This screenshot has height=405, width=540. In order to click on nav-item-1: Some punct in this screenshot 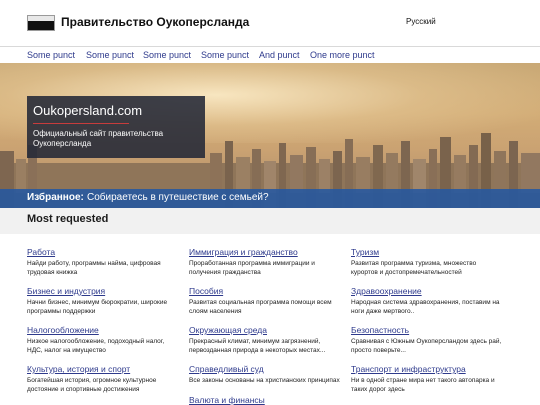, I will do `click(51, 55)`.